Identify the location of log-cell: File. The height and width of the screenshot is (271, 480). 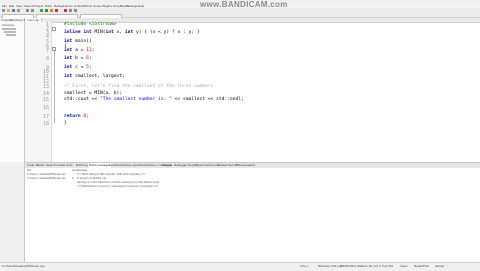
(29, 170).